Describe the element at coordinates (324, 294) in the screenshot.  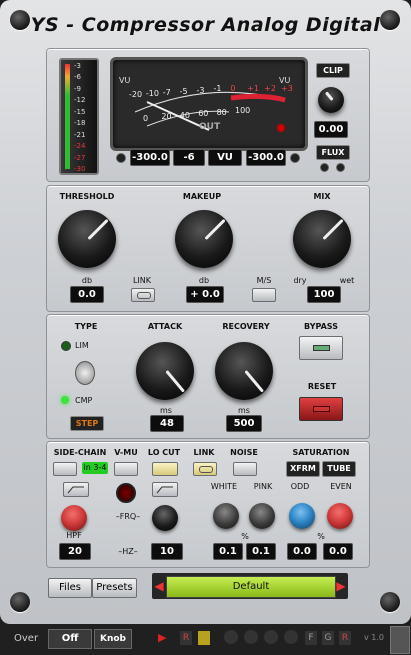
I see `mix-value: 100` at that location.